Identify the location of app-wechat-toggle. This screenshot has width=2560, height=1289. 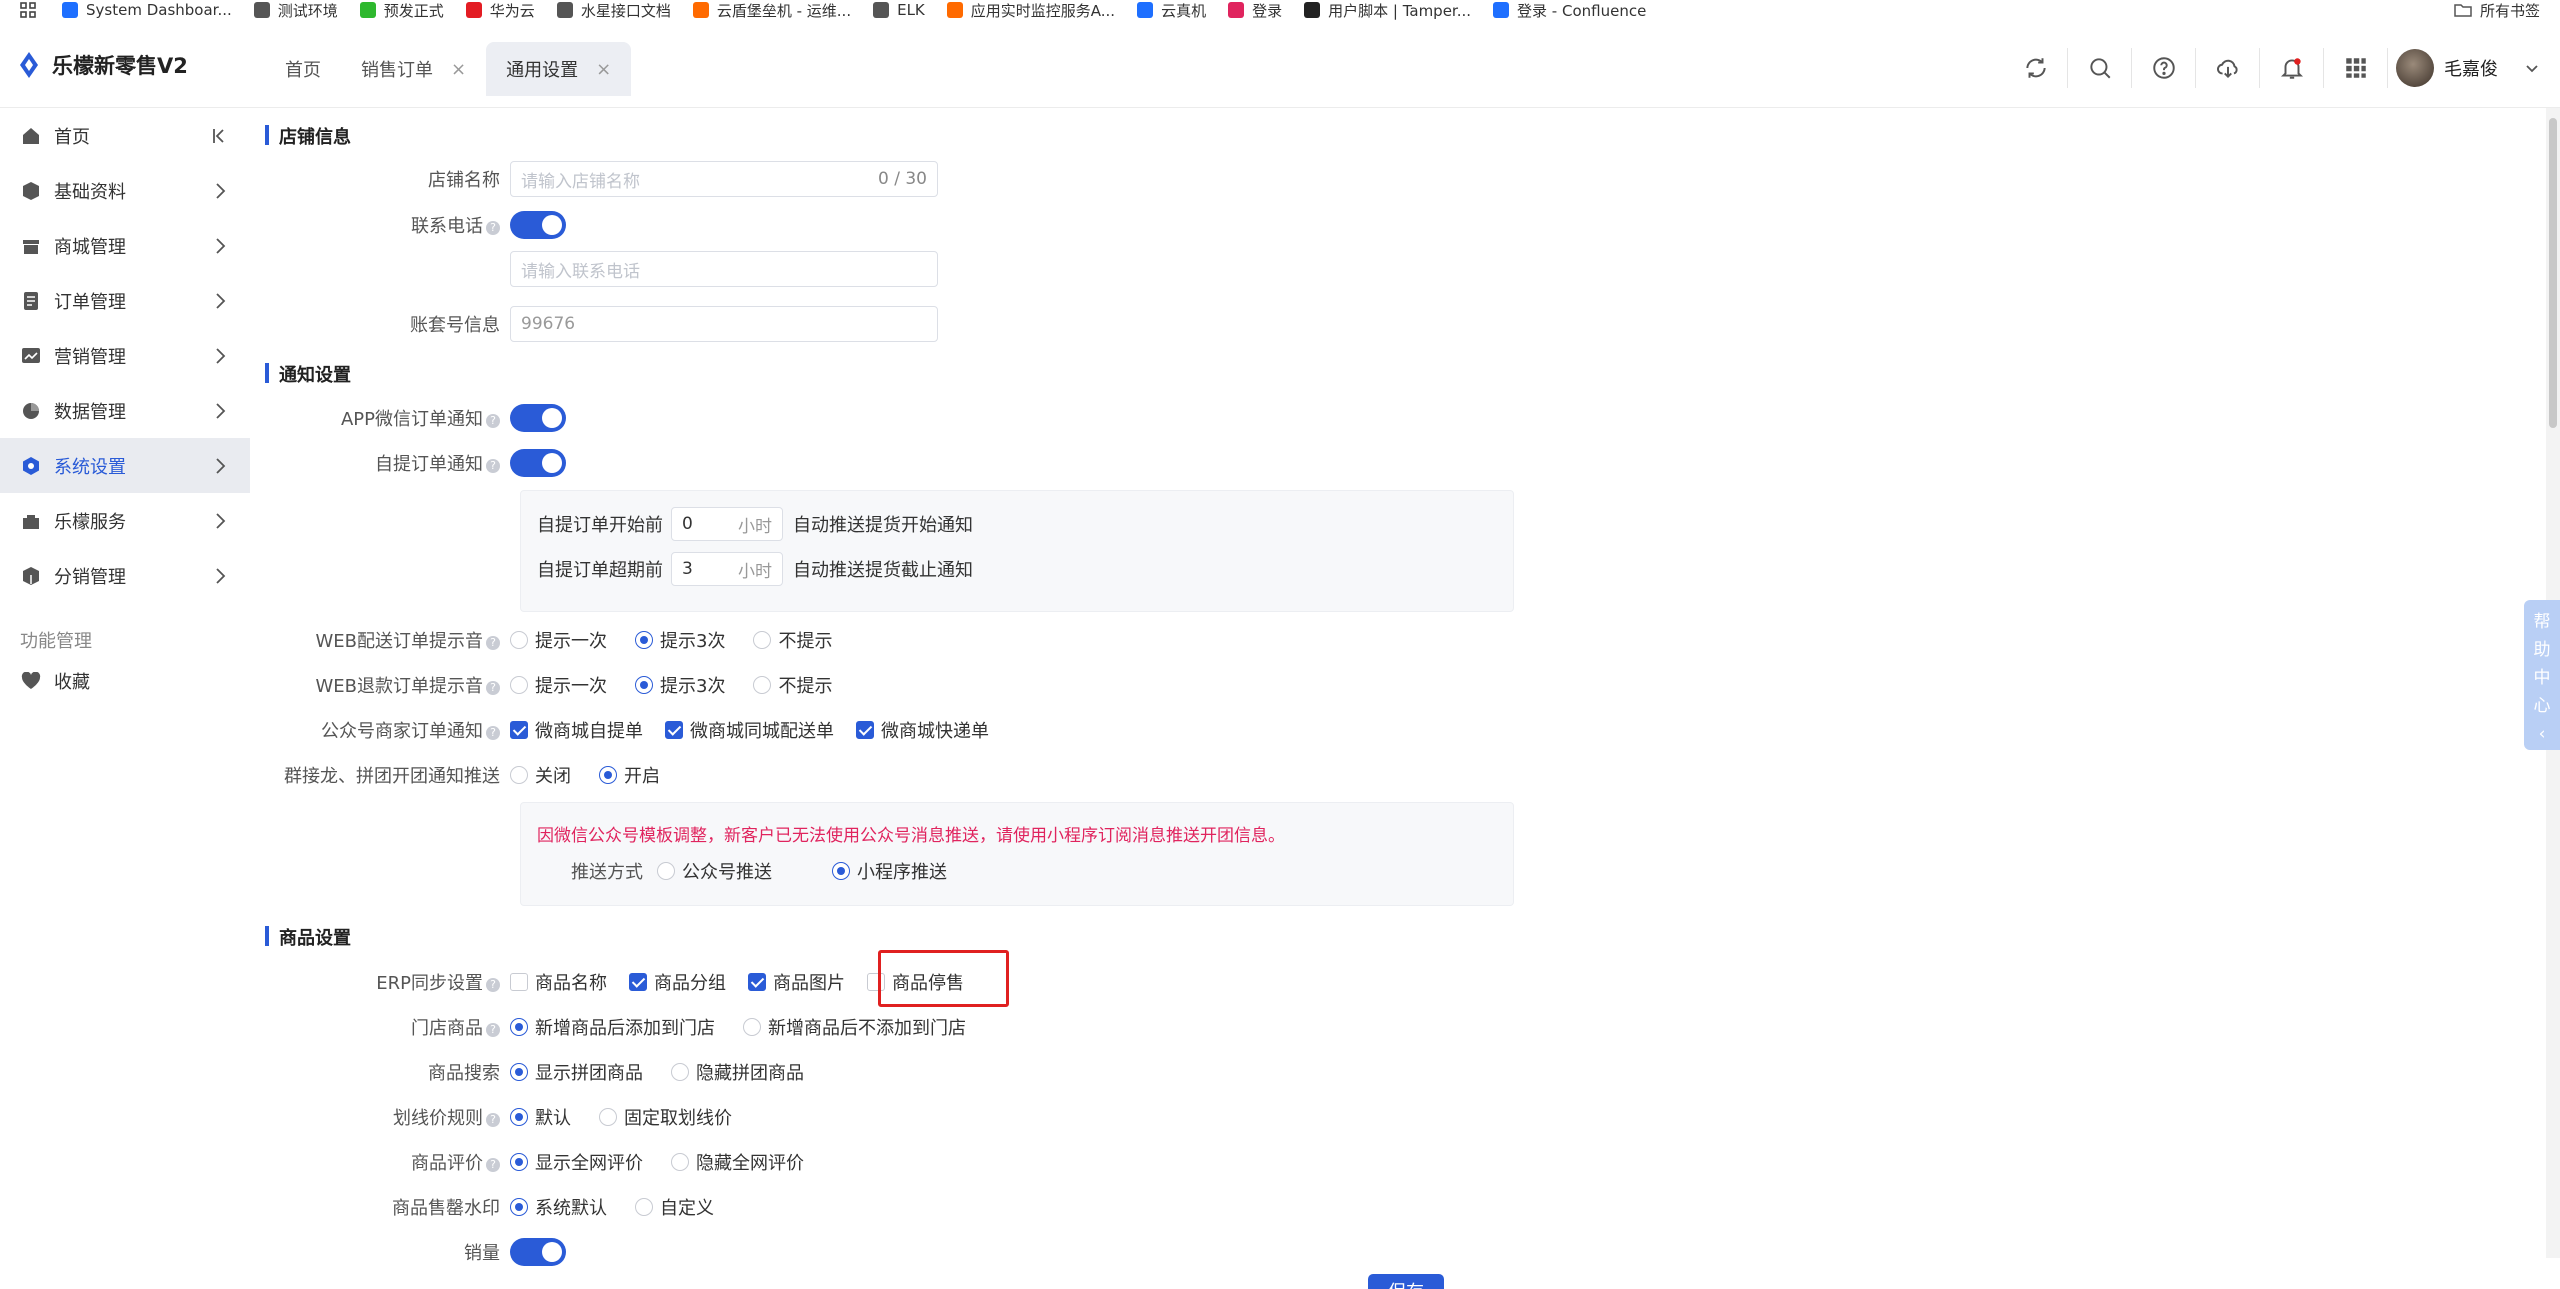
(538, 418).